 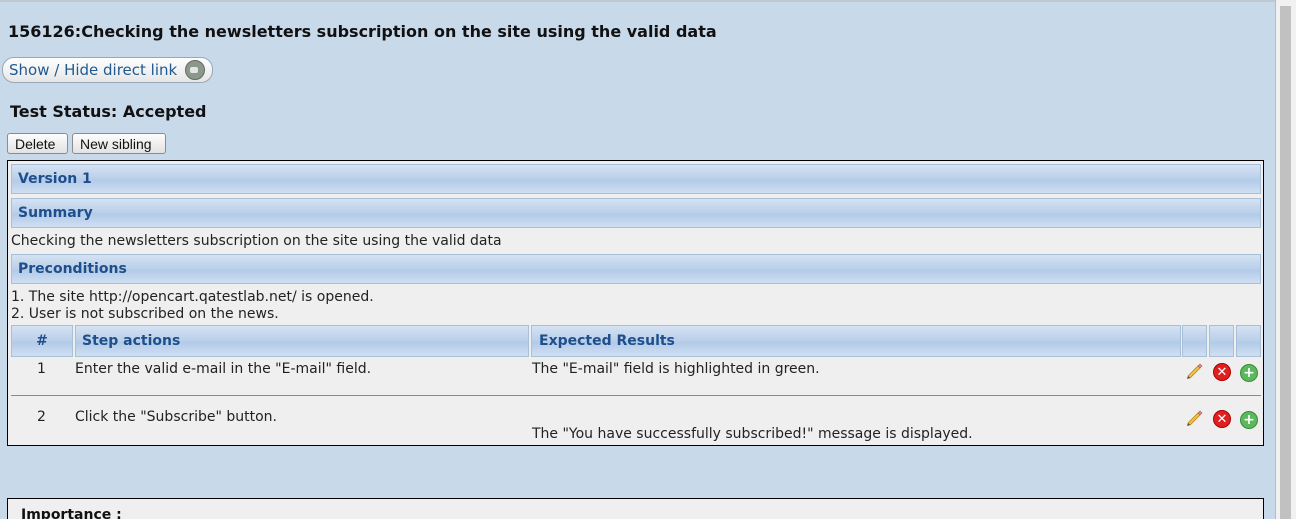 What do you see at coordinates (195, 70) in the screenshot?
I see `link-icon` at bounding box center [195, 70].